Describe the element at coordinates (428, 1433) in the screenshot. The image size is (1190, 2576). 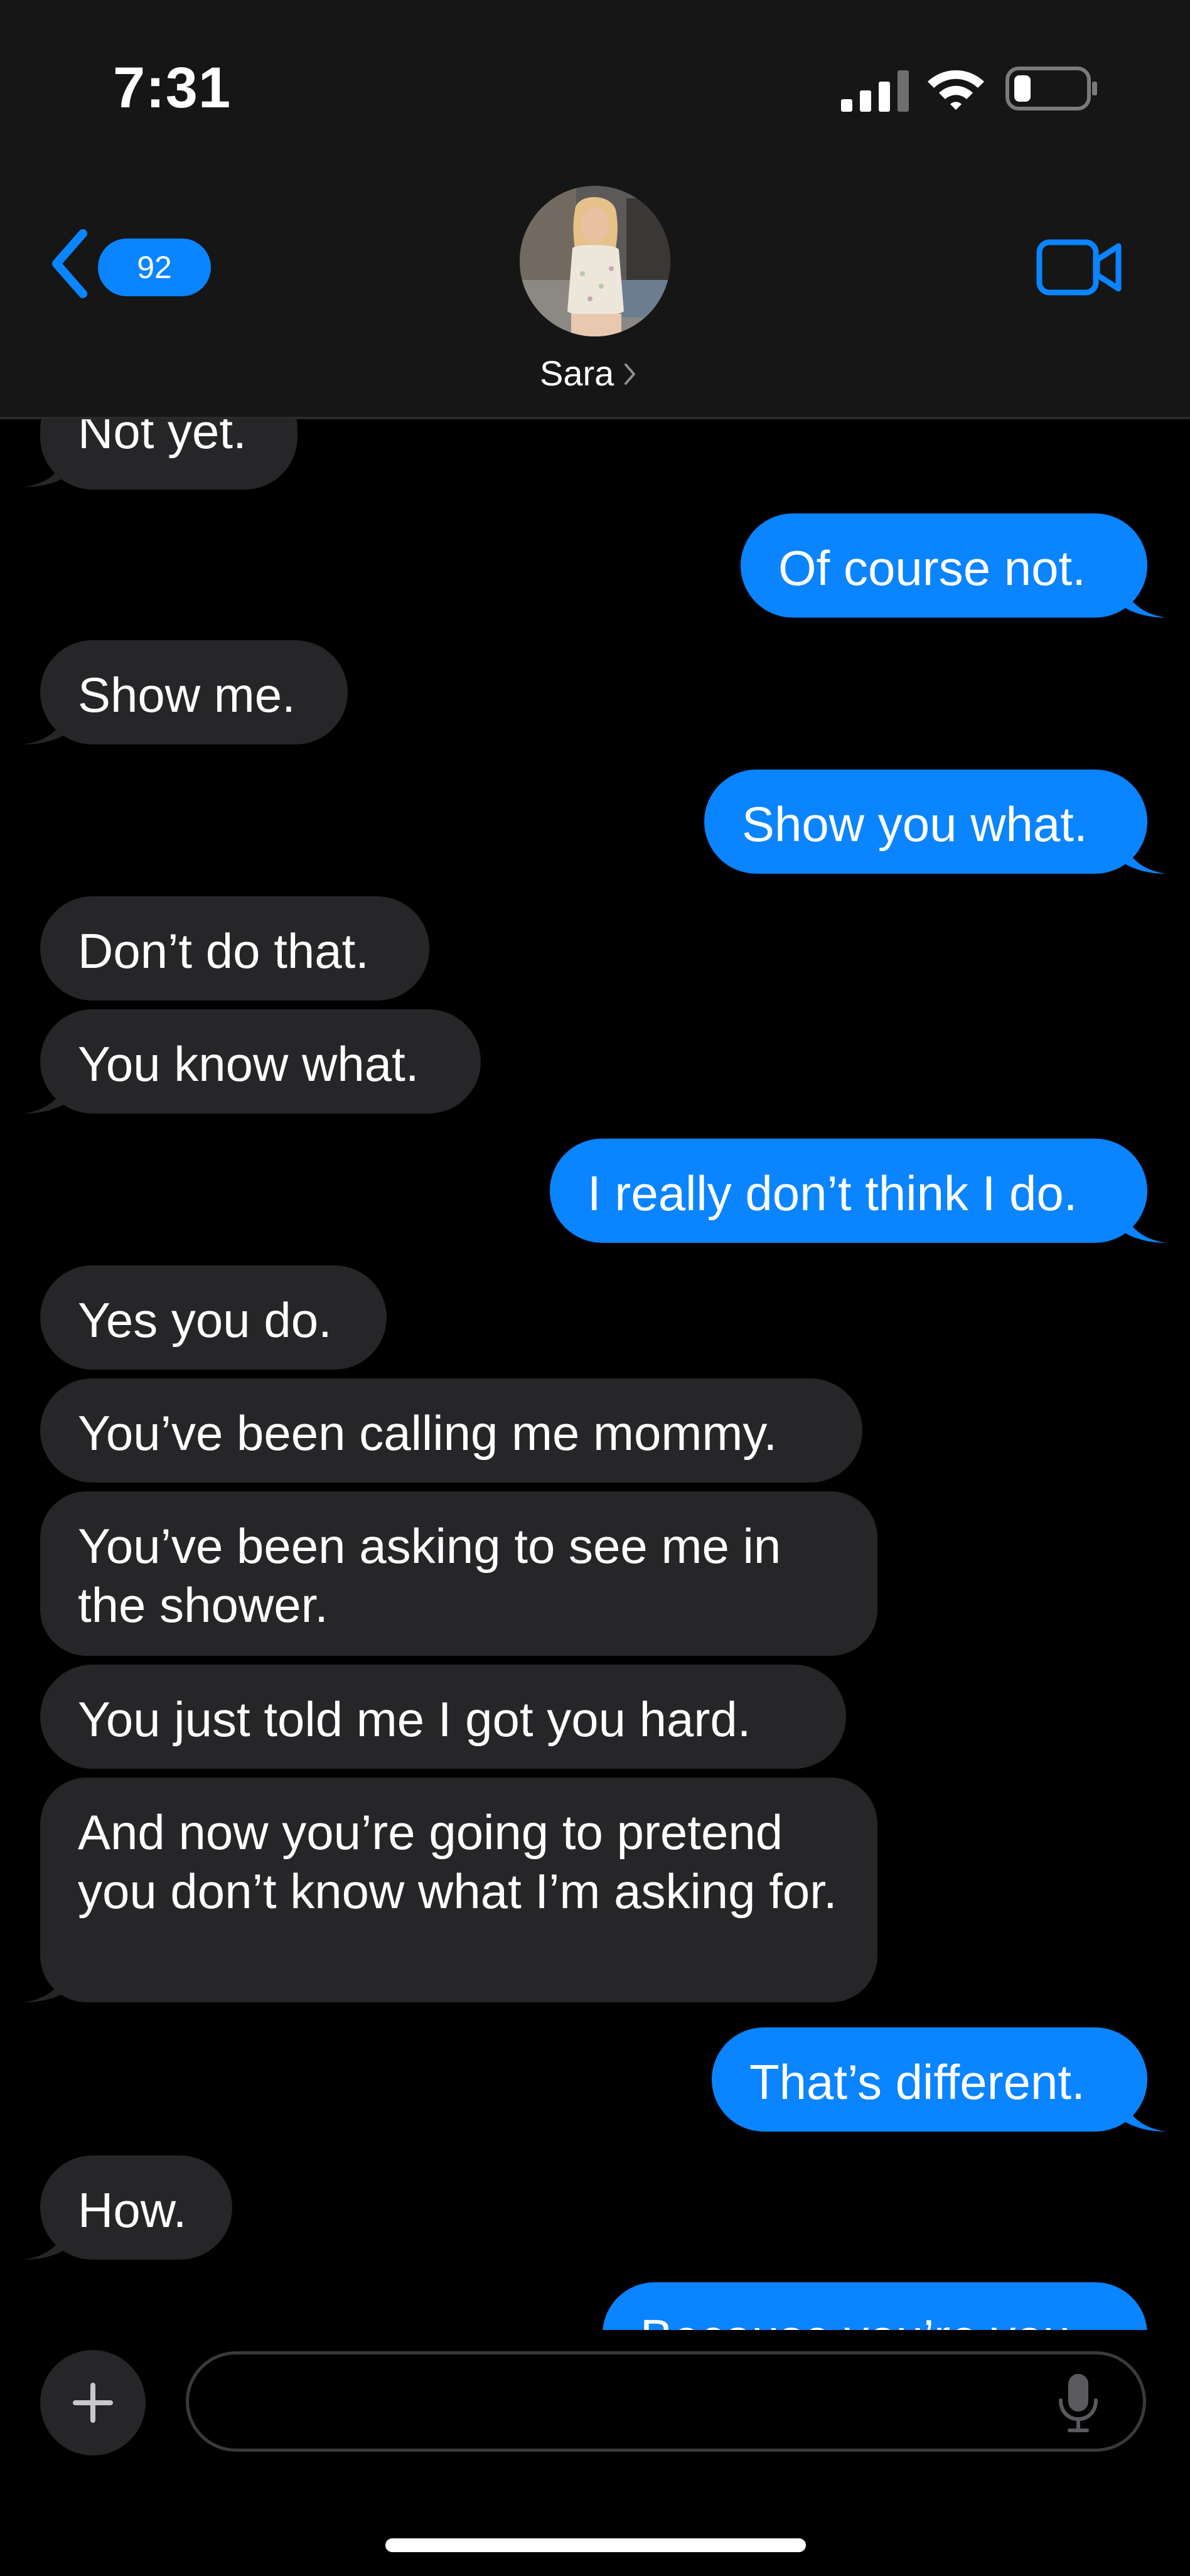
I see `message-text: You’ve been calling me mommy.` at that location.